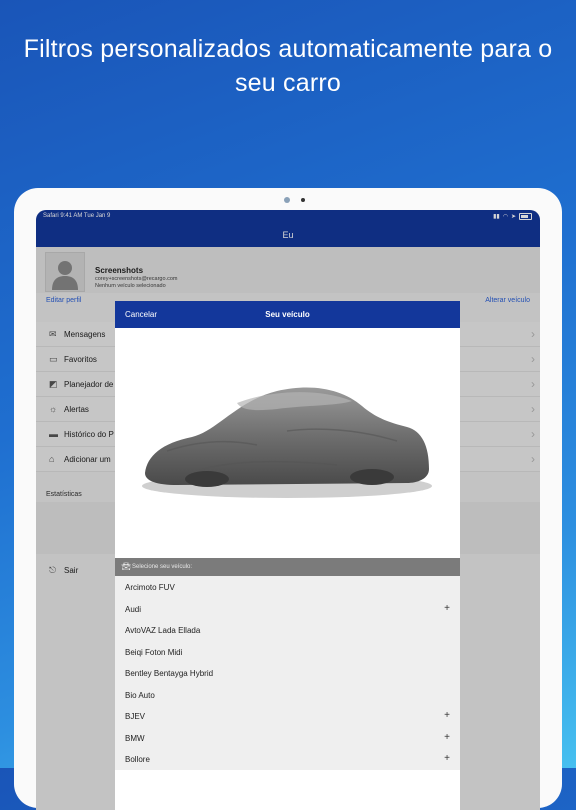 The height and width of the screenshot is (810, 576). Describe the element at coordinates (287, 200) in the screenshot. I see `camera-icon` at that location.